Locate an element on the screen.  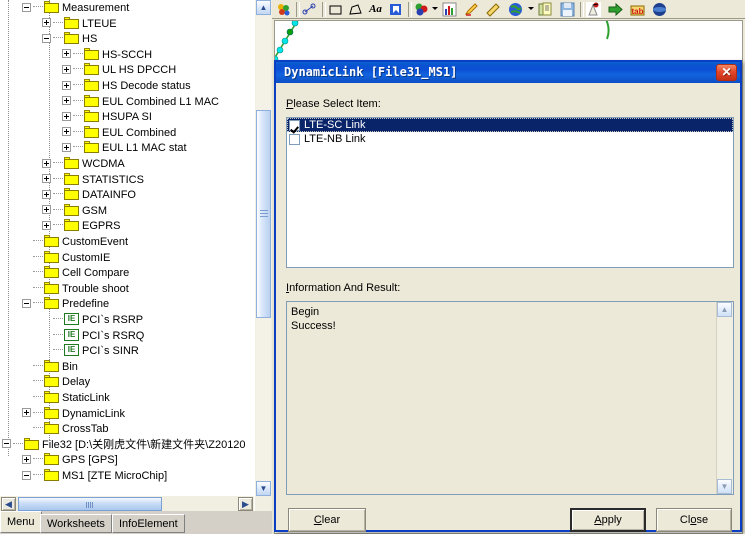
legend-icon is located at coordinates (283, 9).